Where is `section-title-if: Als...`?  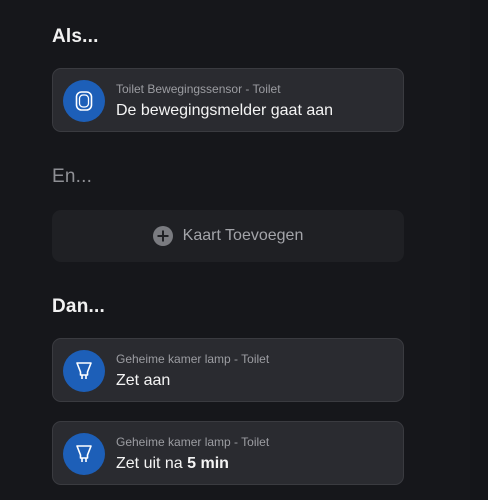 section-title-if: Als... is located at coordinates (75, 36).